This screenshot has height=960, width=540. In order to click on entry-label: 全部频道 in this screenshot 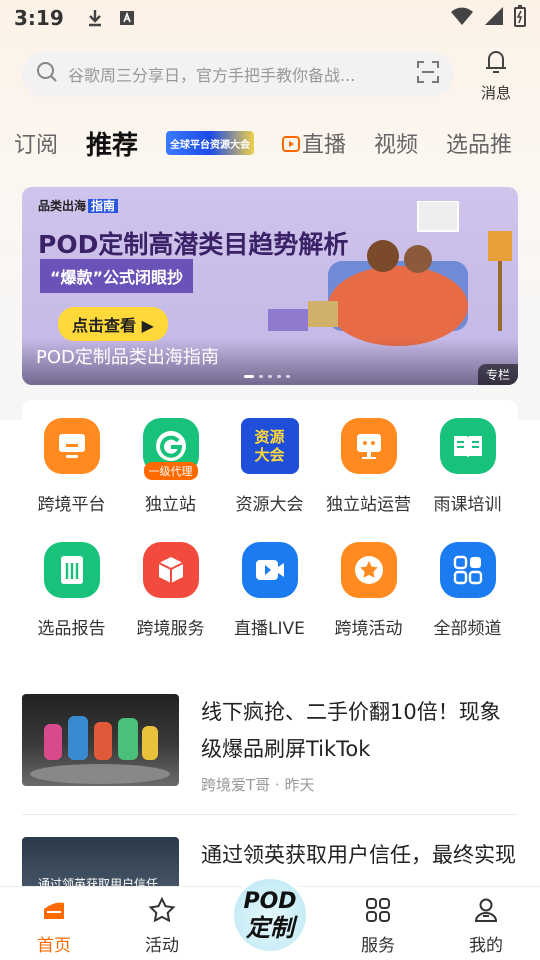, I will do `click(467, 629)`.